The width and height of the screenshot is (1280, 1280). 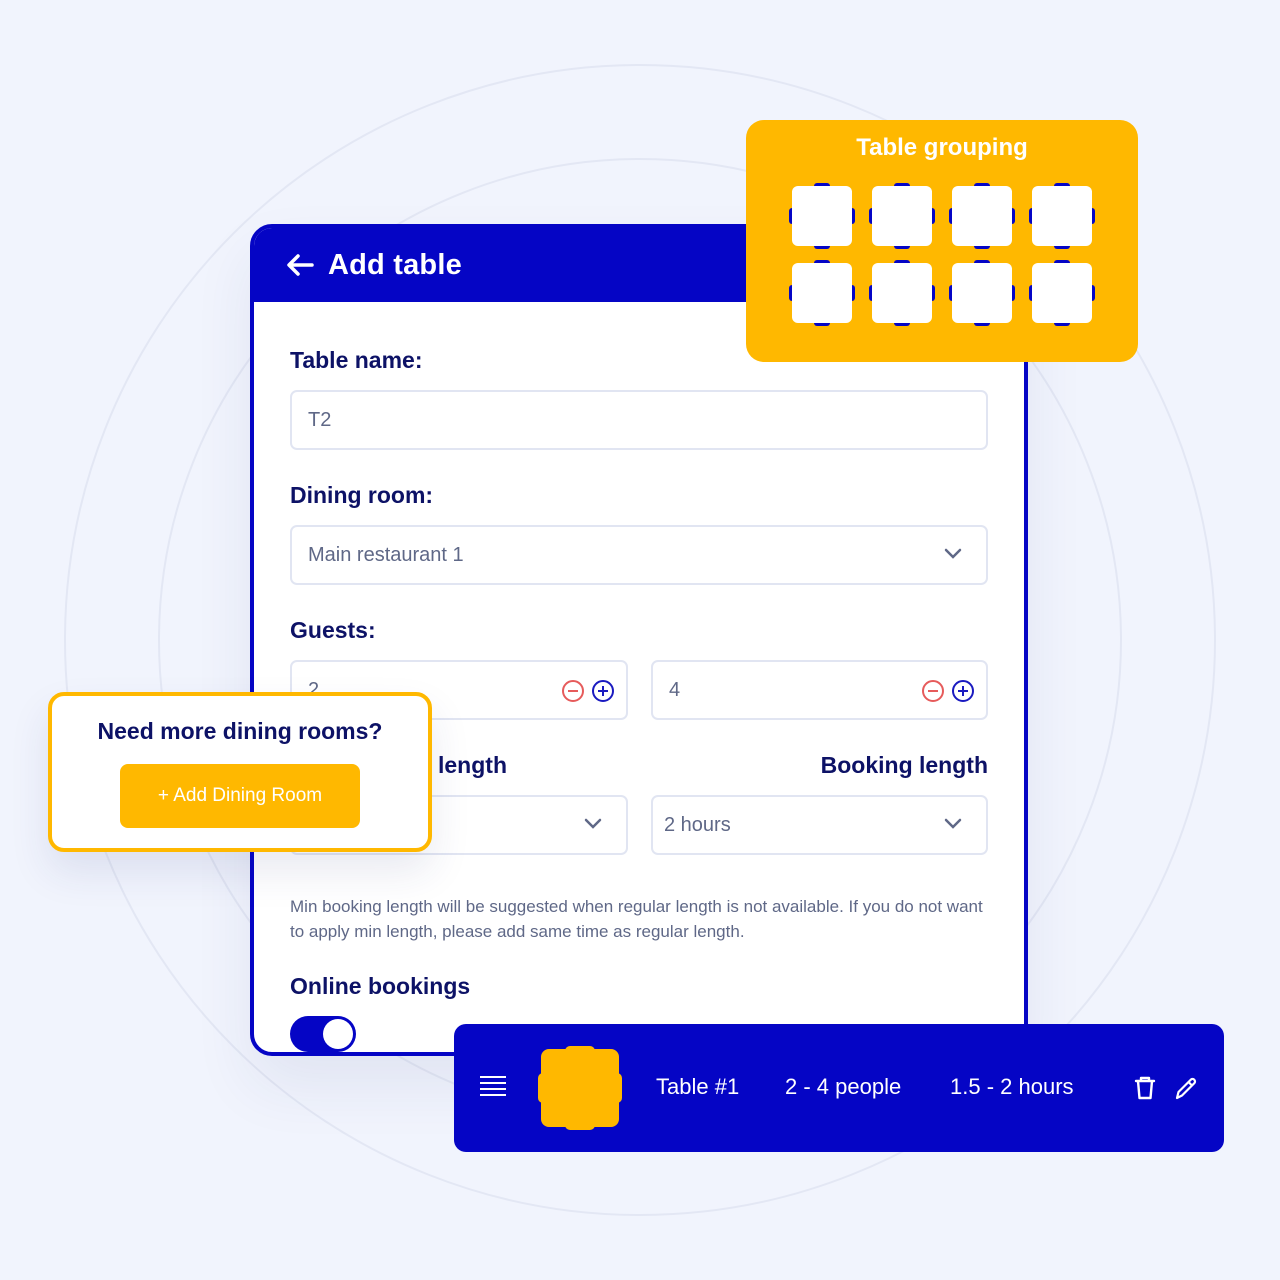 I want to click on table-name-input: T2, so click(x=639, y=420).